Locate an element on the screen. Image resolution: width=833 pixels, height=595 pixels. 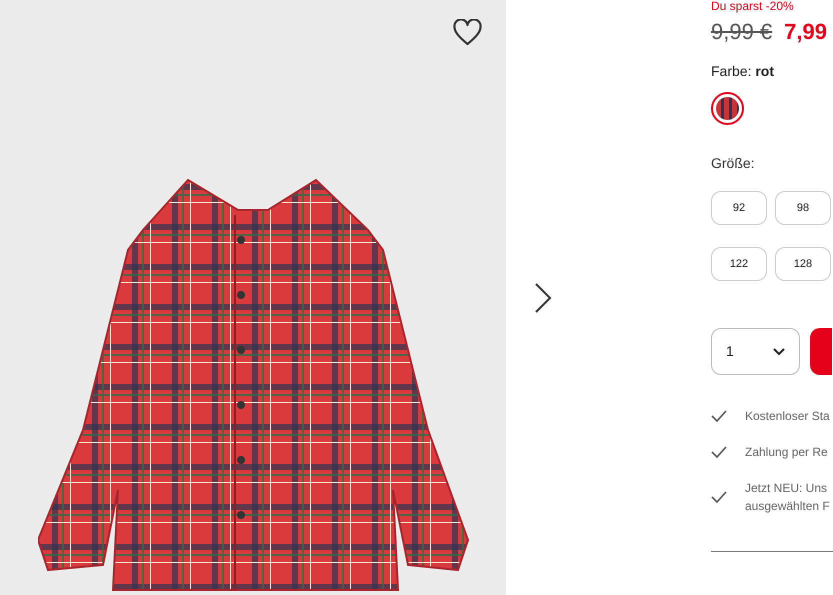
old-price: 9,99 € is located at coordinates (741, 32).